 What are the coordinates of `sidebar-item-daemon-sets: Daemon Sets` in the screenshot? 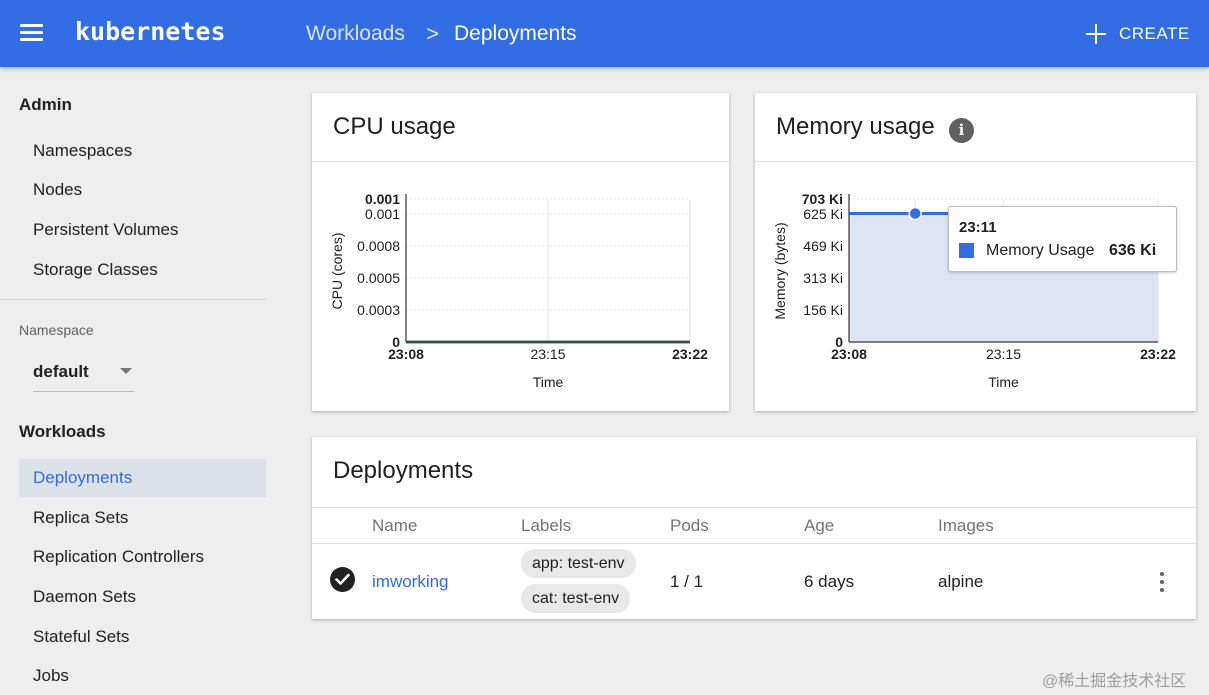 It's located at (142, 597).